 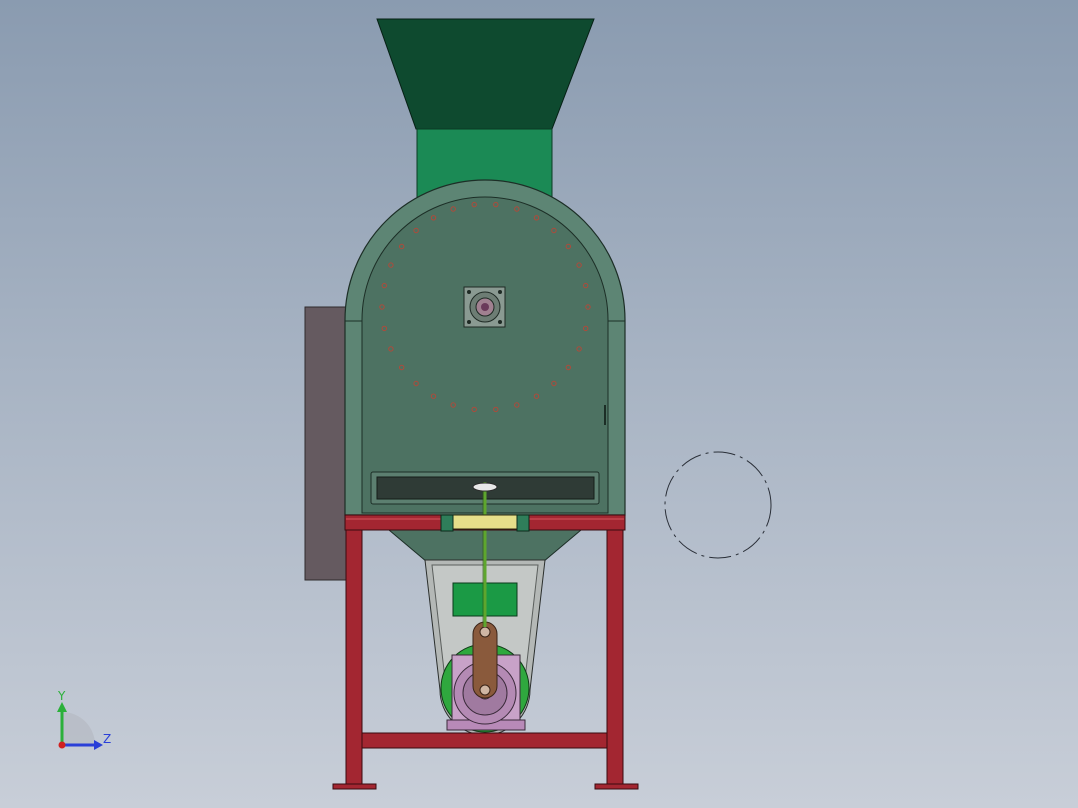 I want to click on bearing-housing, so click(x=484, y=307).